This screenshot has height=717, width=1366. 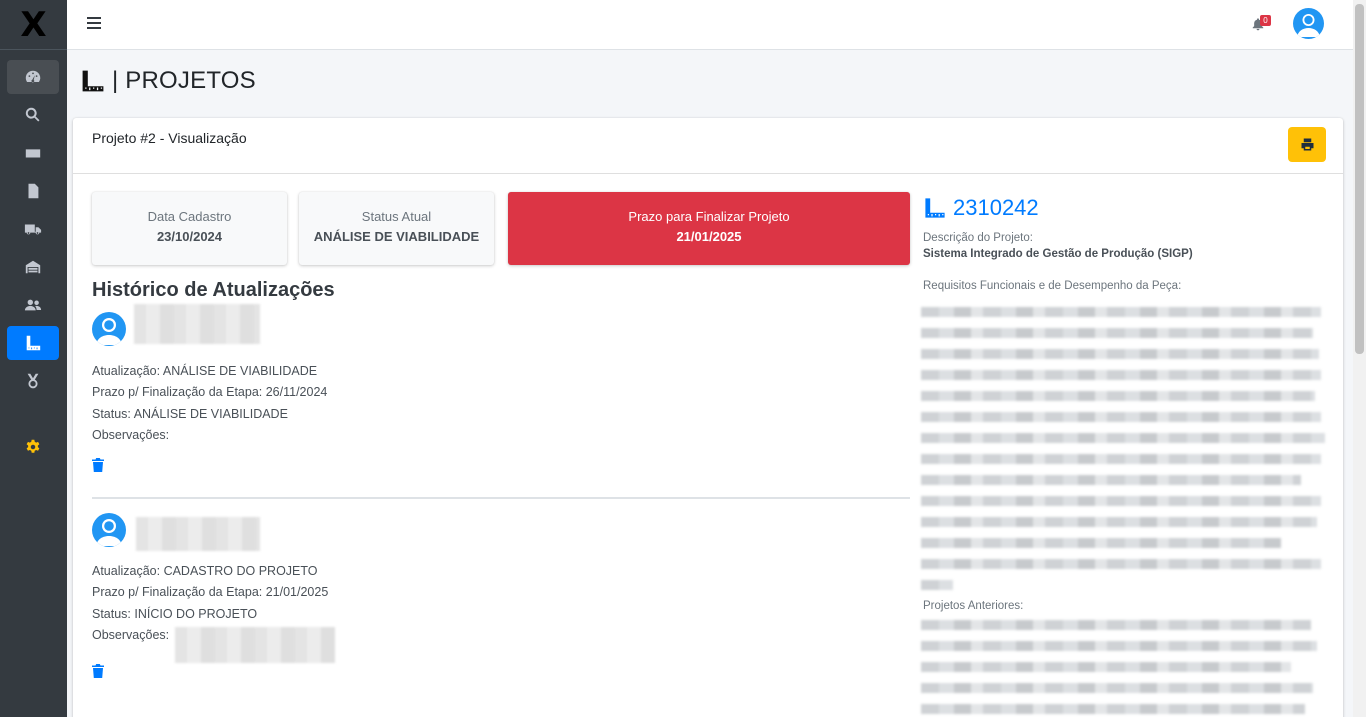 I want to click on menu-toggle-button, so click(x=94, y=23).